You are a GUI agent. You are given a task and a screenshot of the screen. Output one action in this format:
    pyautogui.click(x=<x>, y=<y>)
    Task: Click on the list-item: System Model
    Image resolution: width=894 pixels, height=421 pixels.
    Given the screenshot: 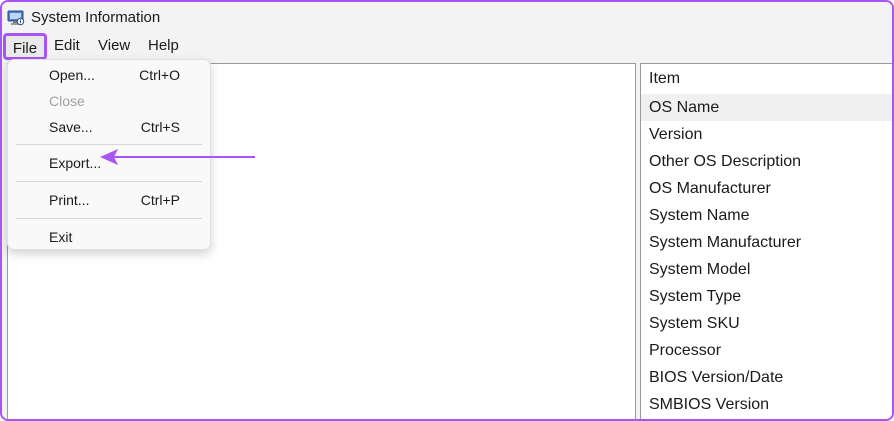 What is the action you would take?
    pyautogui.click(x=766, y=269)
    